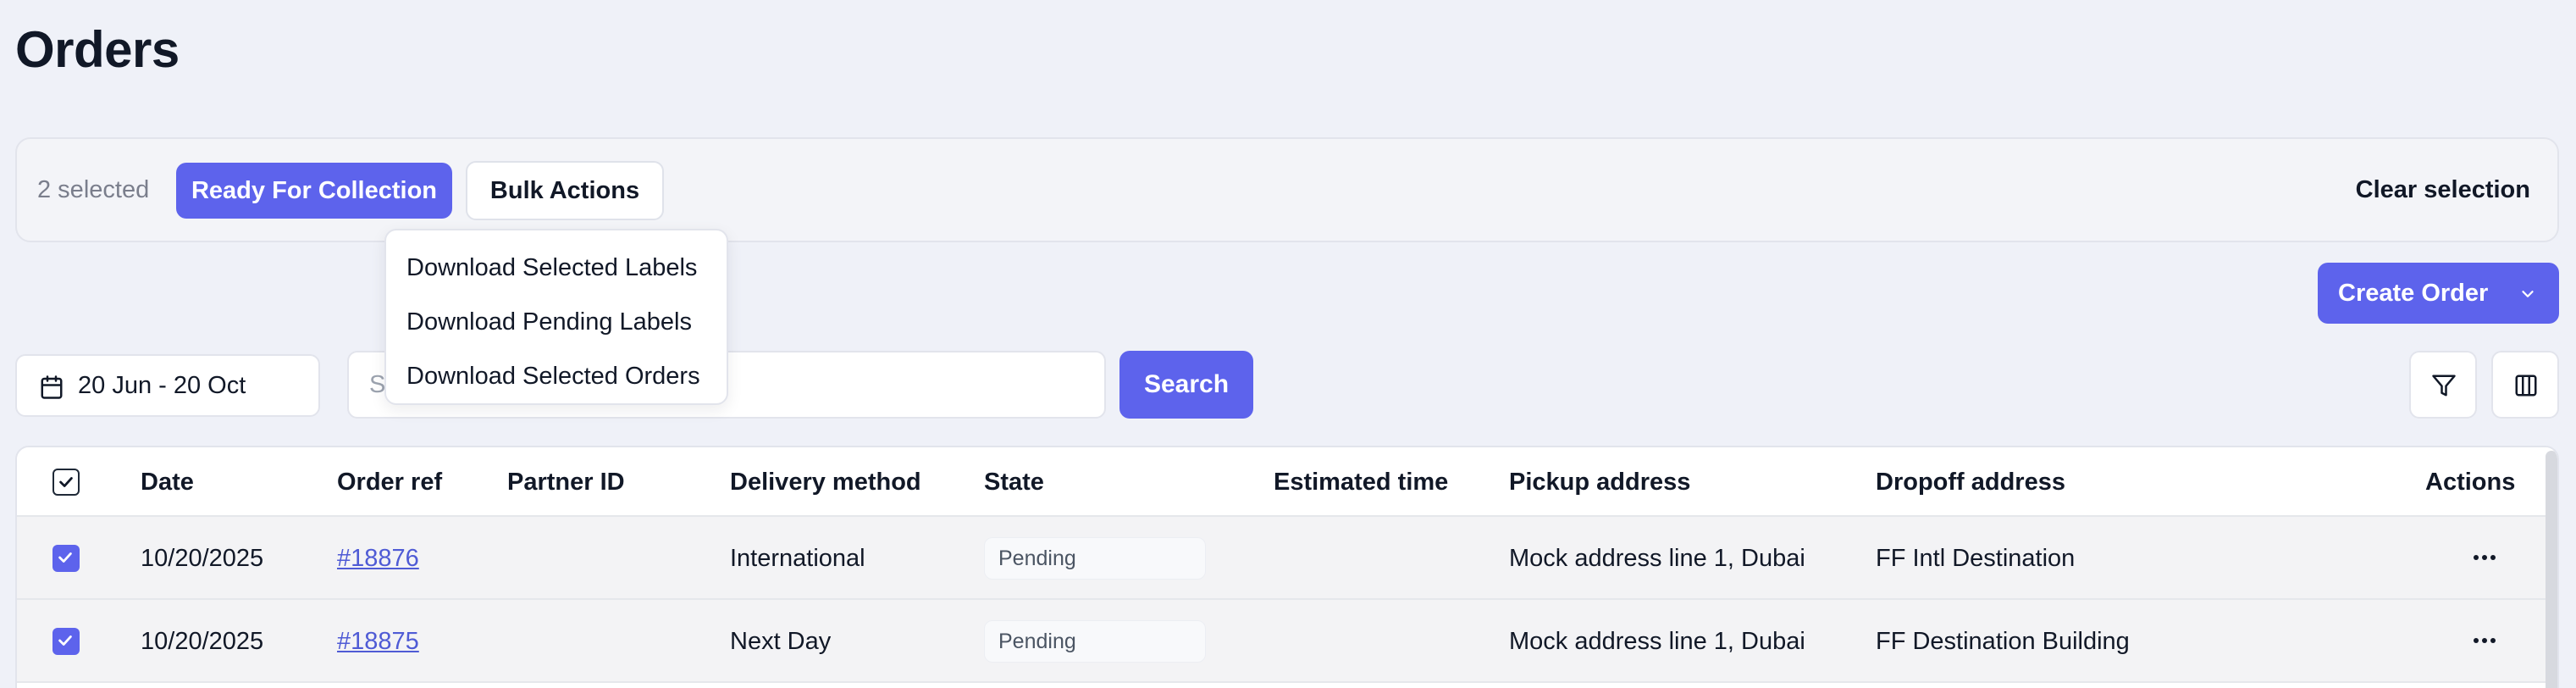 The image size is (2576, 688). What do you see at coordinates (2003, 641) in the screenshot?
I see `dropoff-address: FF Destination Building` at bounding box center [2003, 641].